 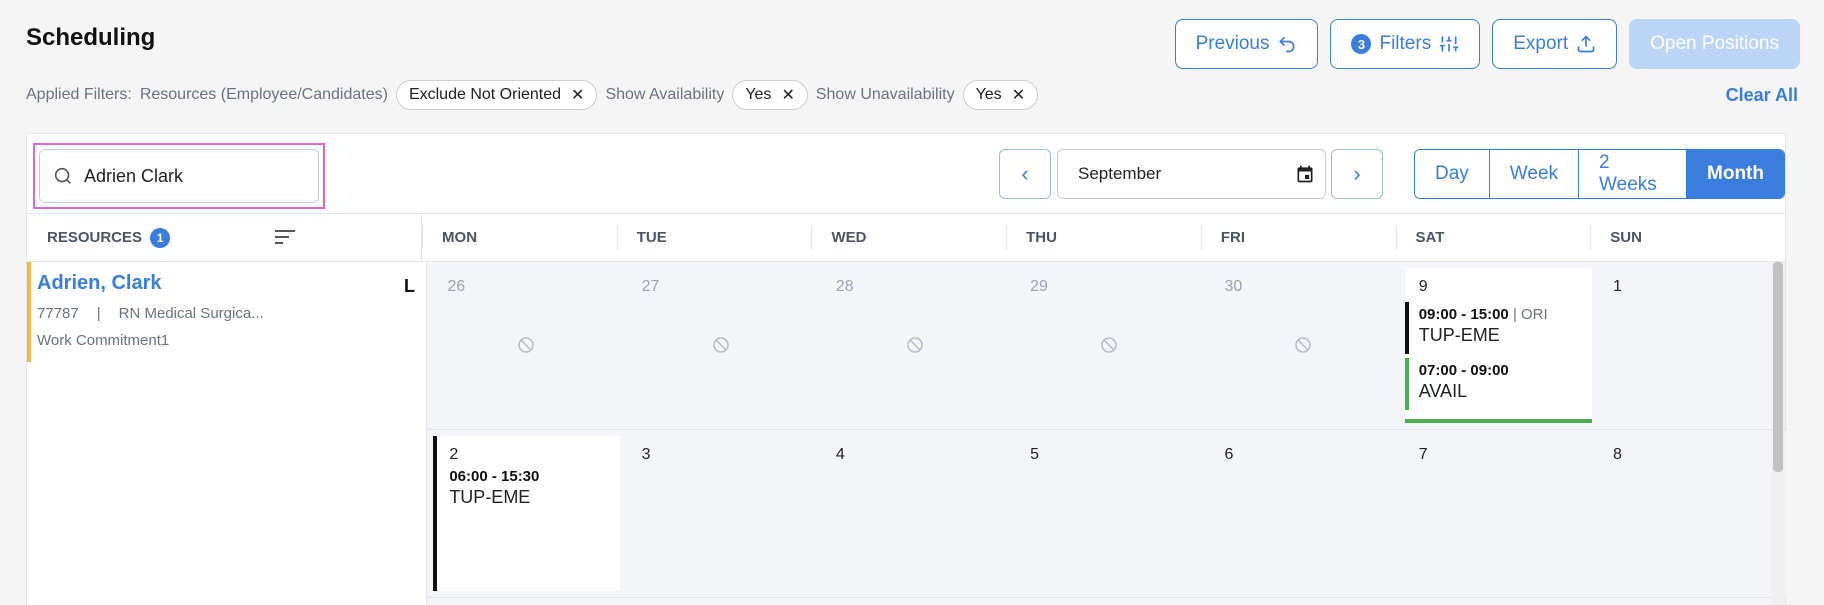 I want to click on grid-header: RESOURCES 1 MON TUE WED THU FRI SAT SUN, so click(x=906, y=238).